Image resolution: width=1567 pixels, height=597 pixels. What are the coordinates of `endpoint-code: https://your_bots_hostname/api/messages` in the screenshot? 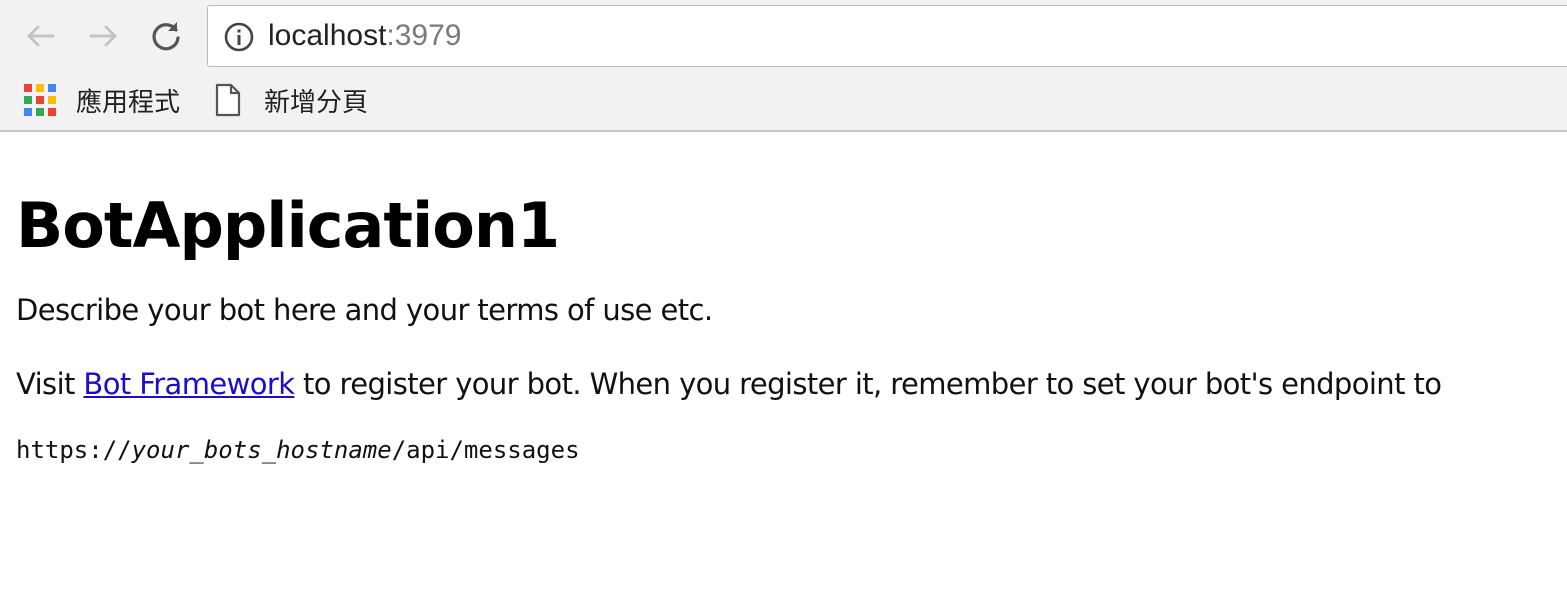 It's located at (786, 450).